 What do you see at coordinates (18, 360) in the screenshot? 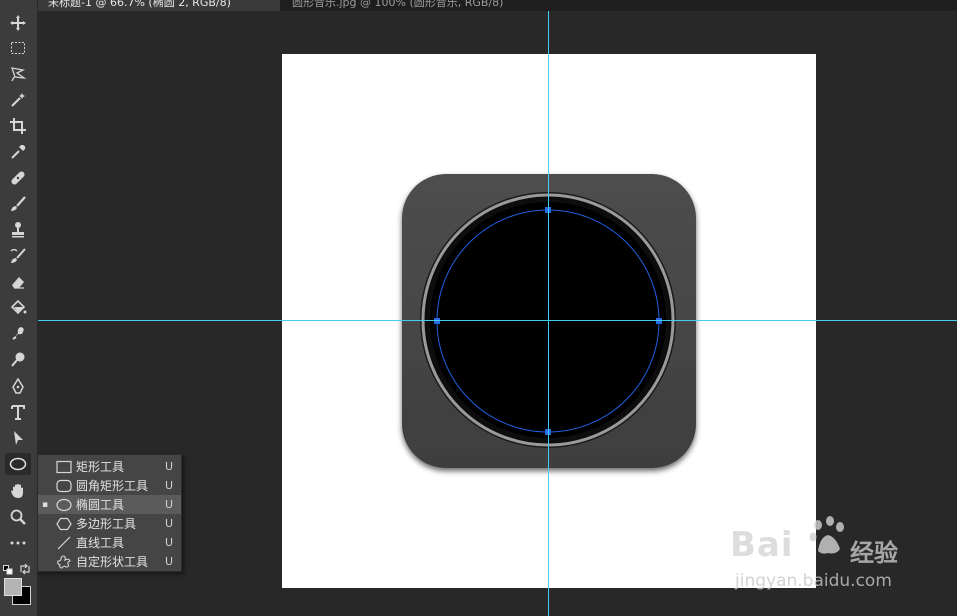
I see `dodge-icon` at bounding box center [18, 360].